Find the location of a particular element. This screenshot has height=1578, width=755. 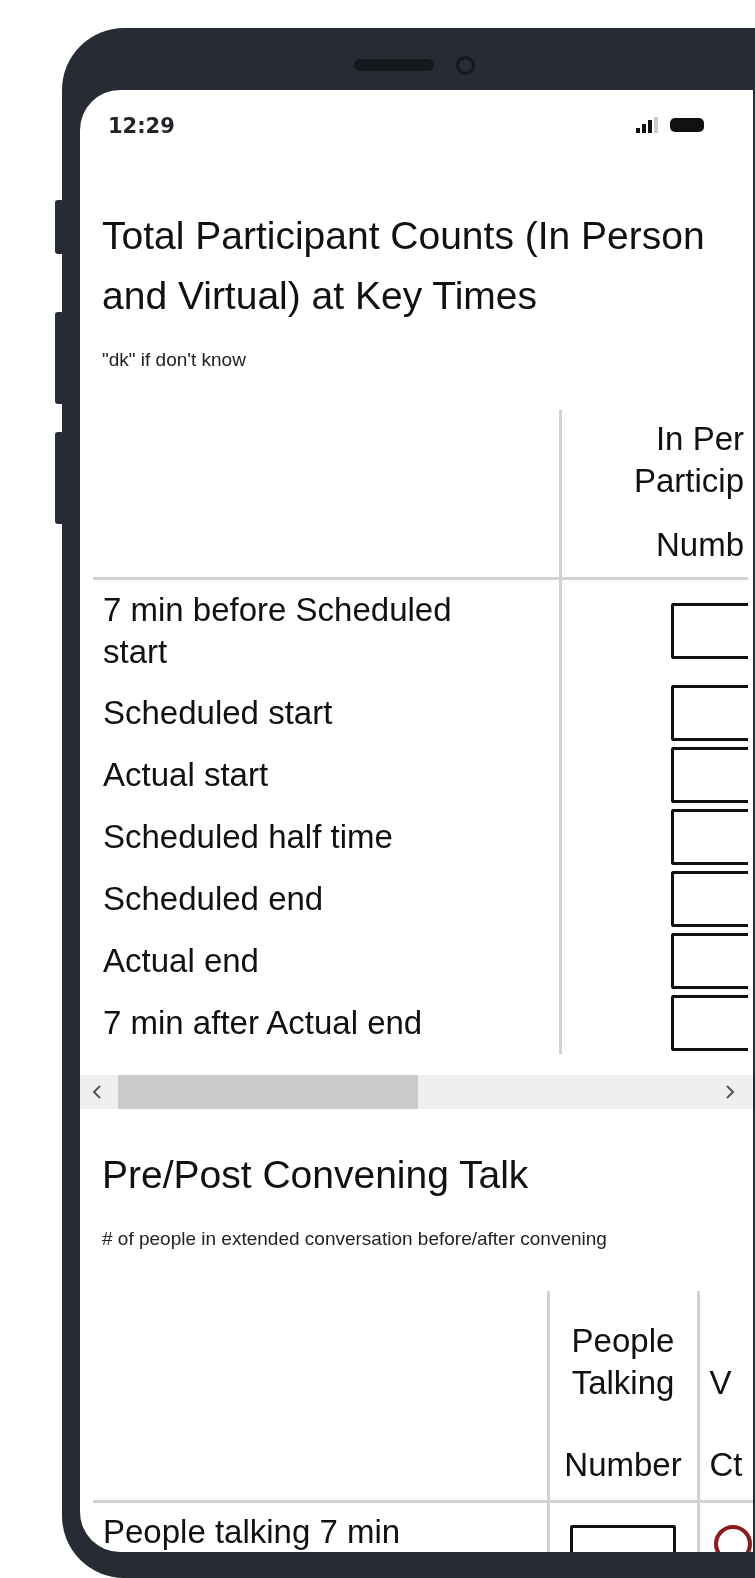

column-header: Particip is located at coordinates (688, 481).